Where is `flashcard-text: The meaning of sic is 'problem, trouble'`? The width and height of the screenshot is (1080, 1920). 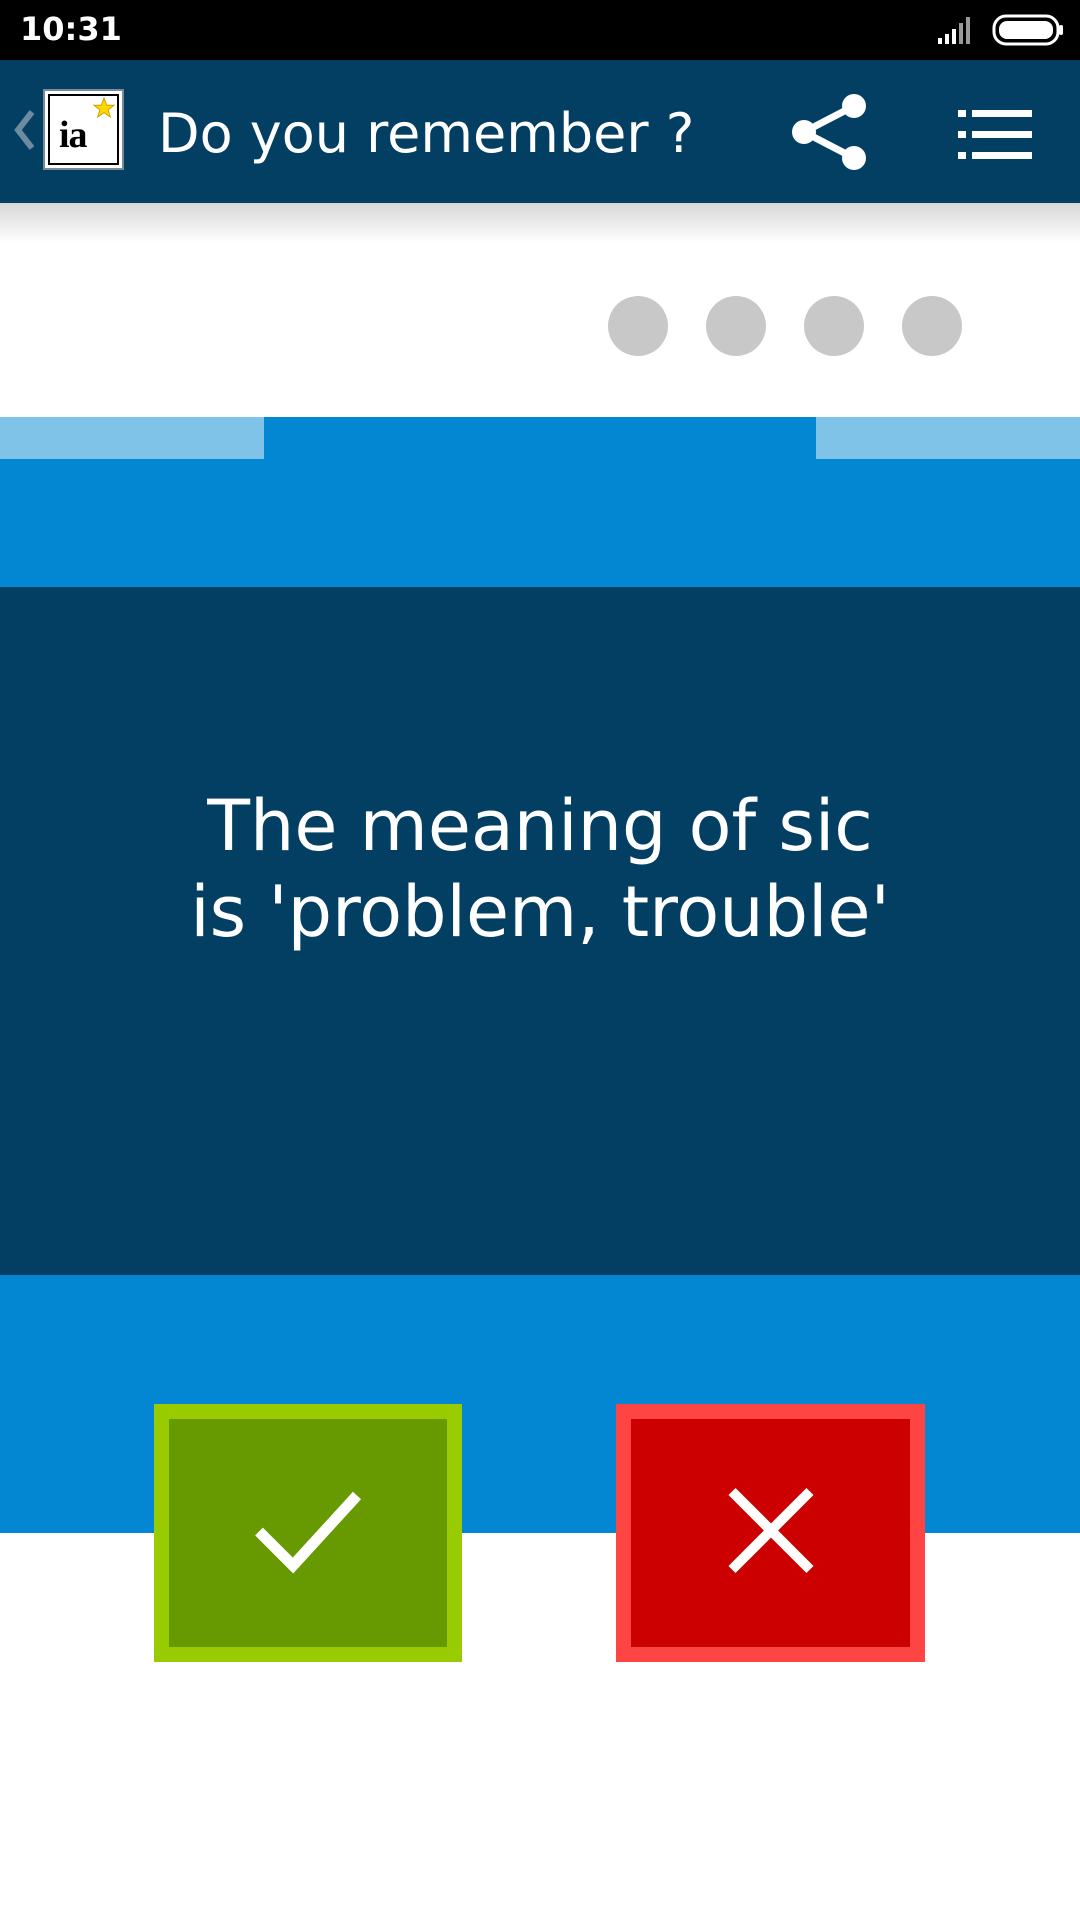 flashcard-text: The meaning of sic is 'problem, trouble' is located at coordinates (540, 869).